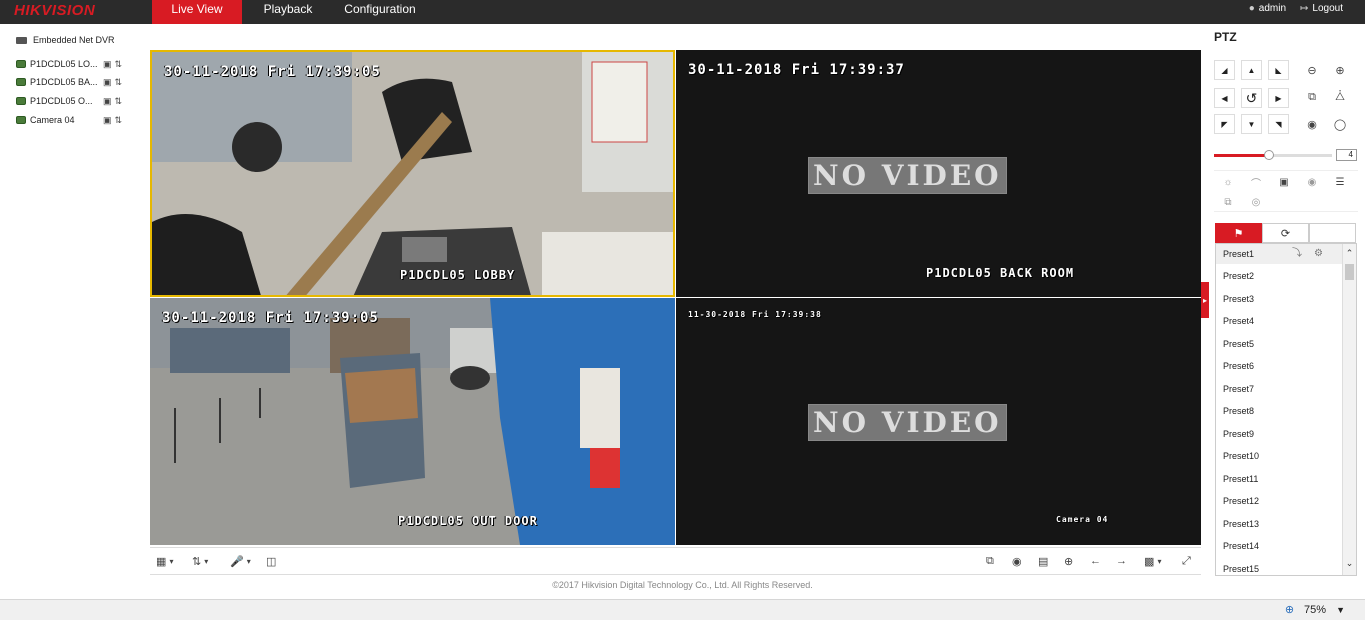 The image size is (1365, 620). What do you see at coordinates (1152, 561) in the screenshot?
I see `volume-button: ▩ ▾` at bounding box center [1152, 561].